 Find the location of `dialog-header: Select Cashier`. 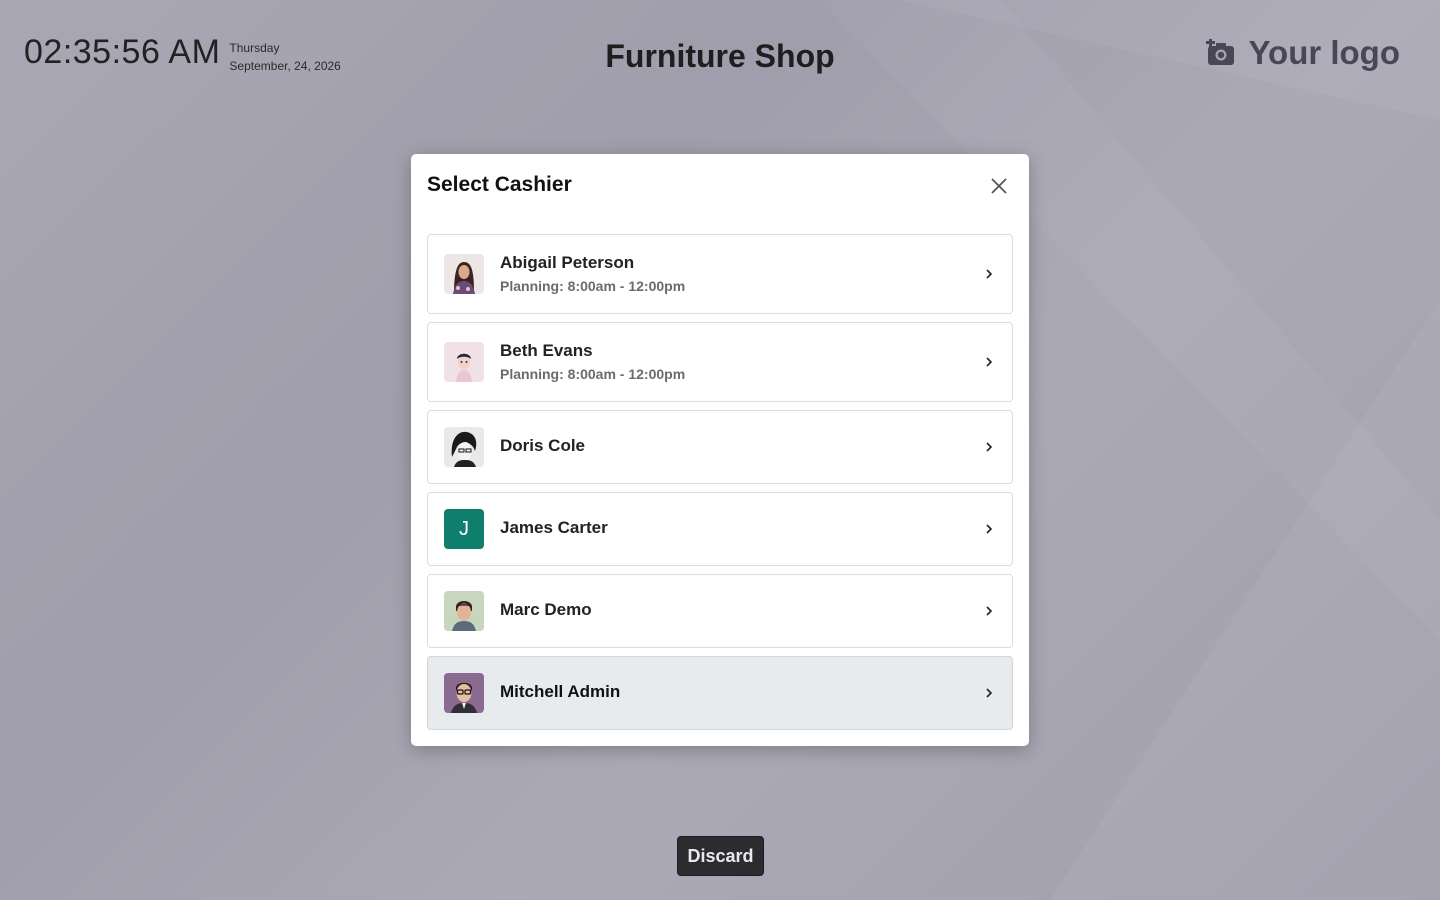

dialog-header: Select Cashier is located at coordinates (720, 189).